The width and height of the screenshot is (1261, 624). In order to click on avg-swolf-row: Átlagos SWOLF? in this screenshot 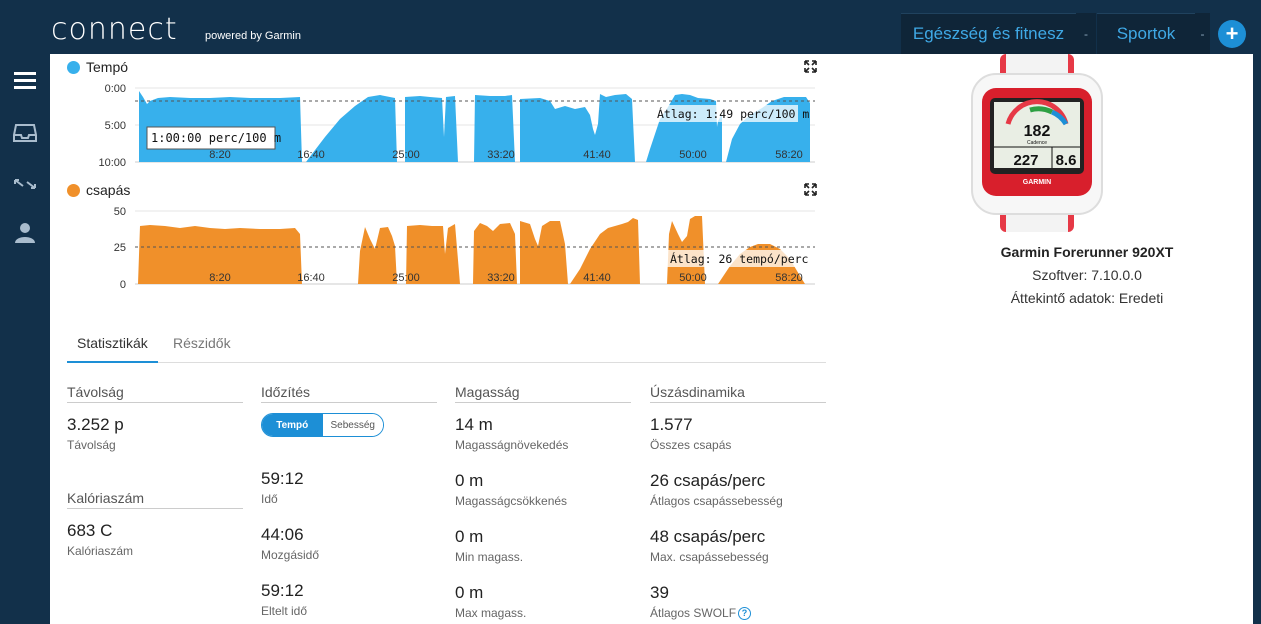, I will do `click(738, 613)`.